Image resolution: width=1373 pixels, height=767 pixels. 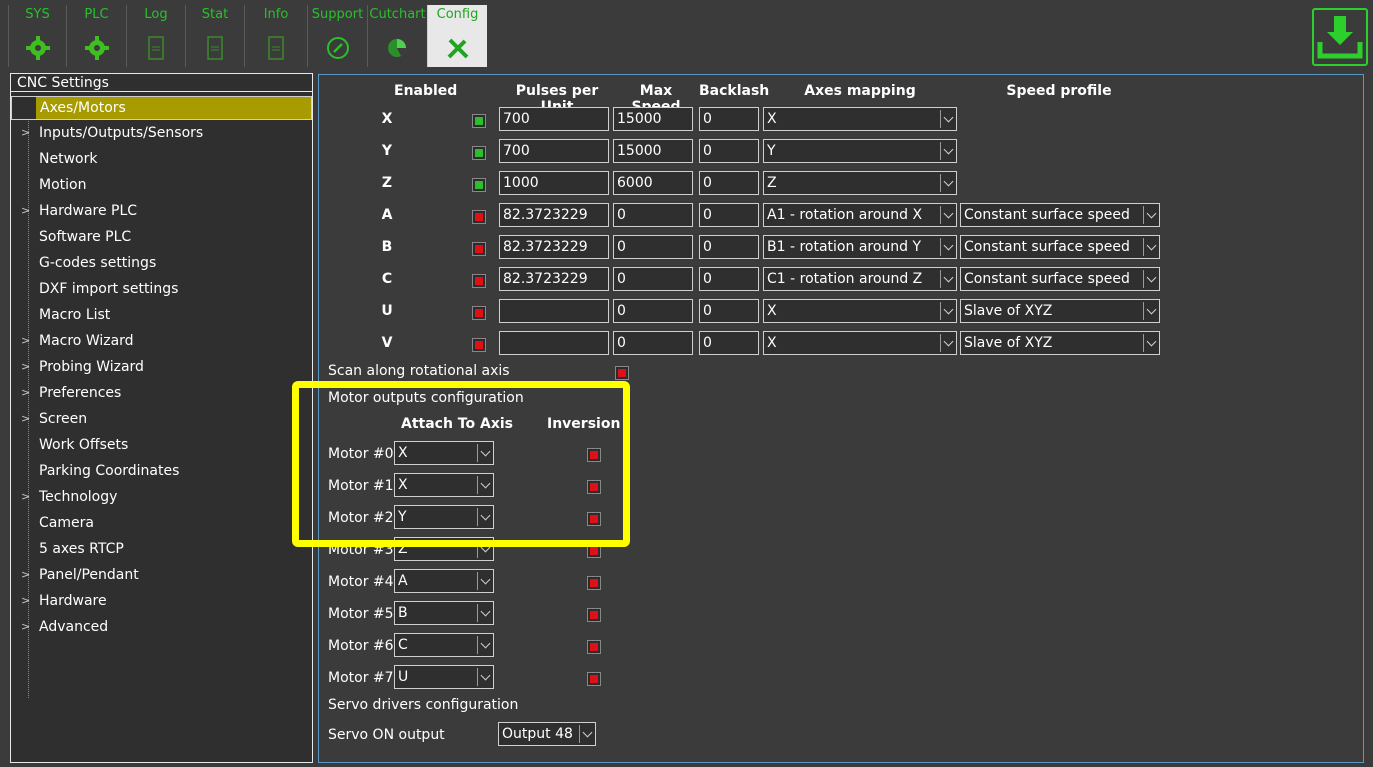 What do you see at coordinates (161, 108) in the screenshot?
I see `tree-item-axes-motors: Axes/Motors` at bounding box center [161, 108].